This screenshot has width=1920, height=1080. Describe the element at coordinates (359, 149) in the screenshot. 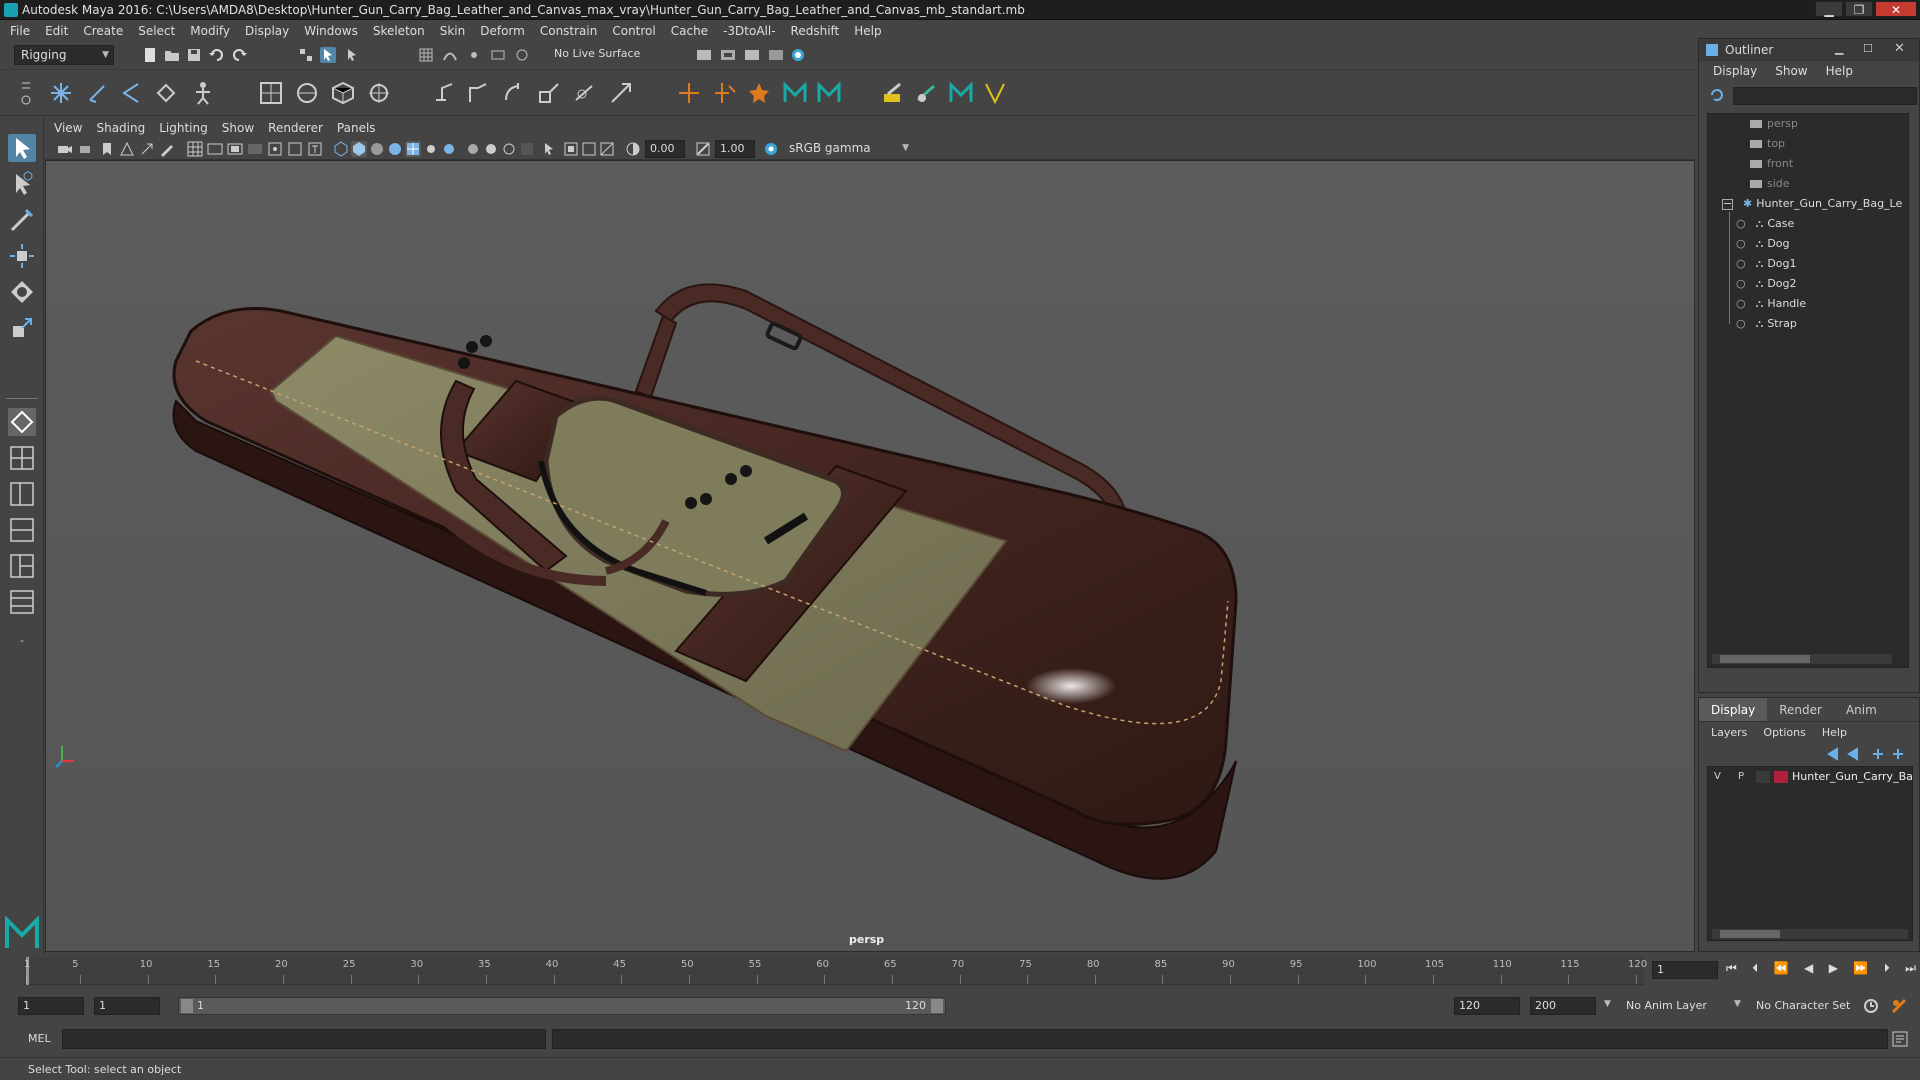

I see `smooth-shade-icon` at that location.